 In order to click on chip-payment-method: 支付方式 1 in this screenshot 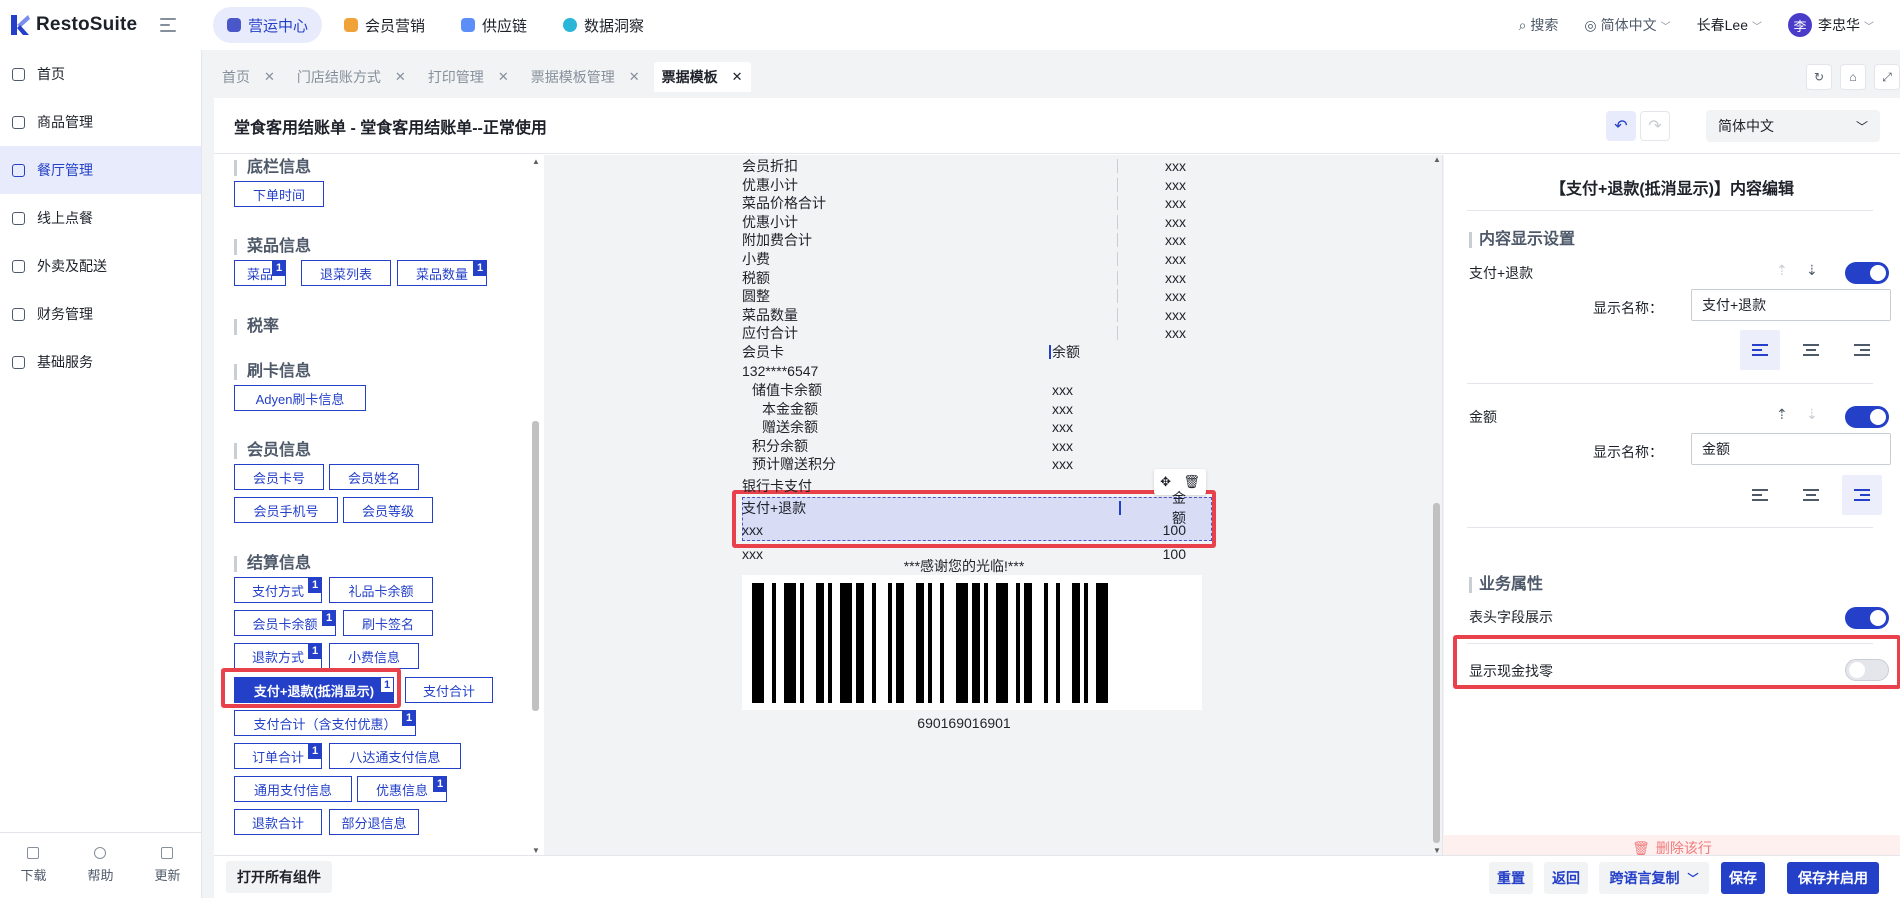, I will do `click(278, 590)`.